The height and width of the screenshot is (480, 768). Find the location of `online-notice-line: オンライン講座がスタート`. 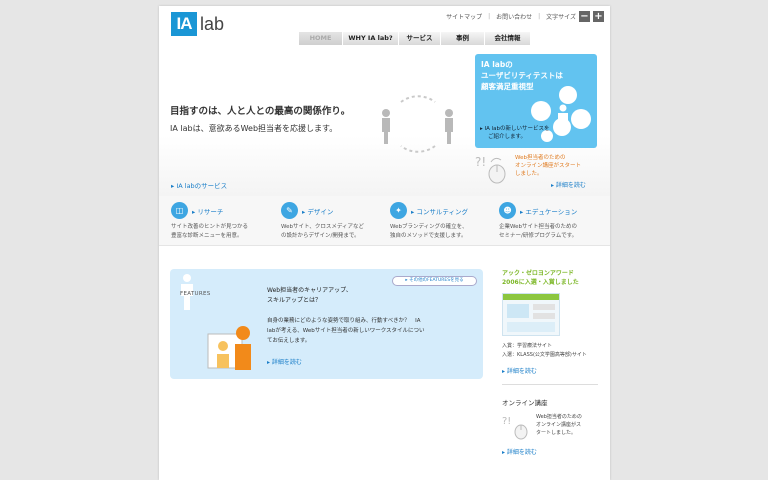

online-notice-line: オンライン講座がスタート is located at coordinates (548, 166).